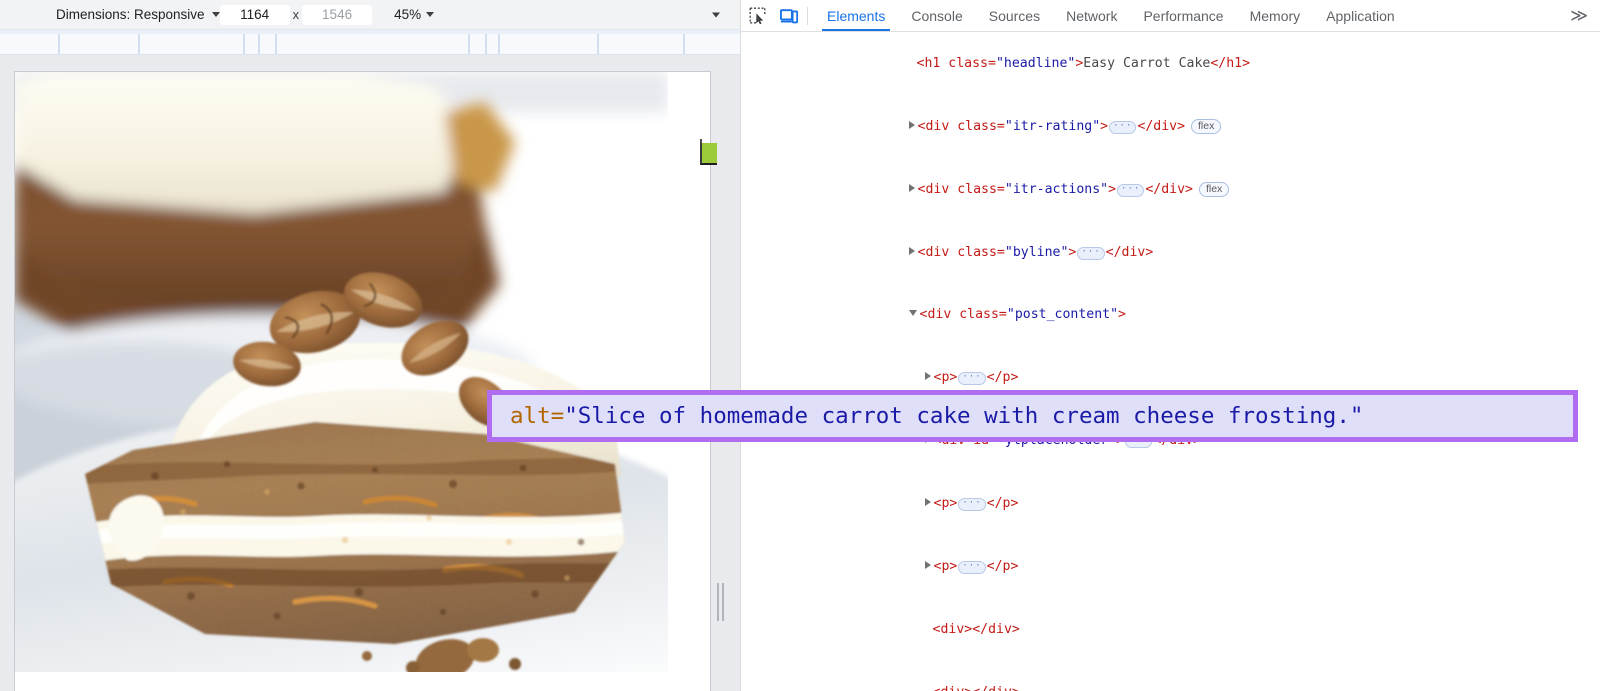  I want to click on node-text: Easy Carrot Cake, so click(1147, 63).